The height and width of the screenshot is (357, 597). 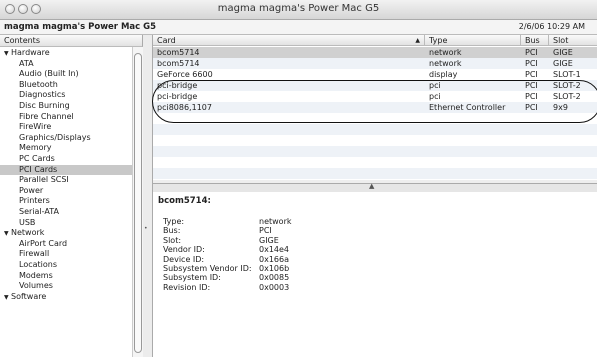 I want to click on sidebar-item-graphics-displays: Graphics/Displays, so click(x=71, y=138).